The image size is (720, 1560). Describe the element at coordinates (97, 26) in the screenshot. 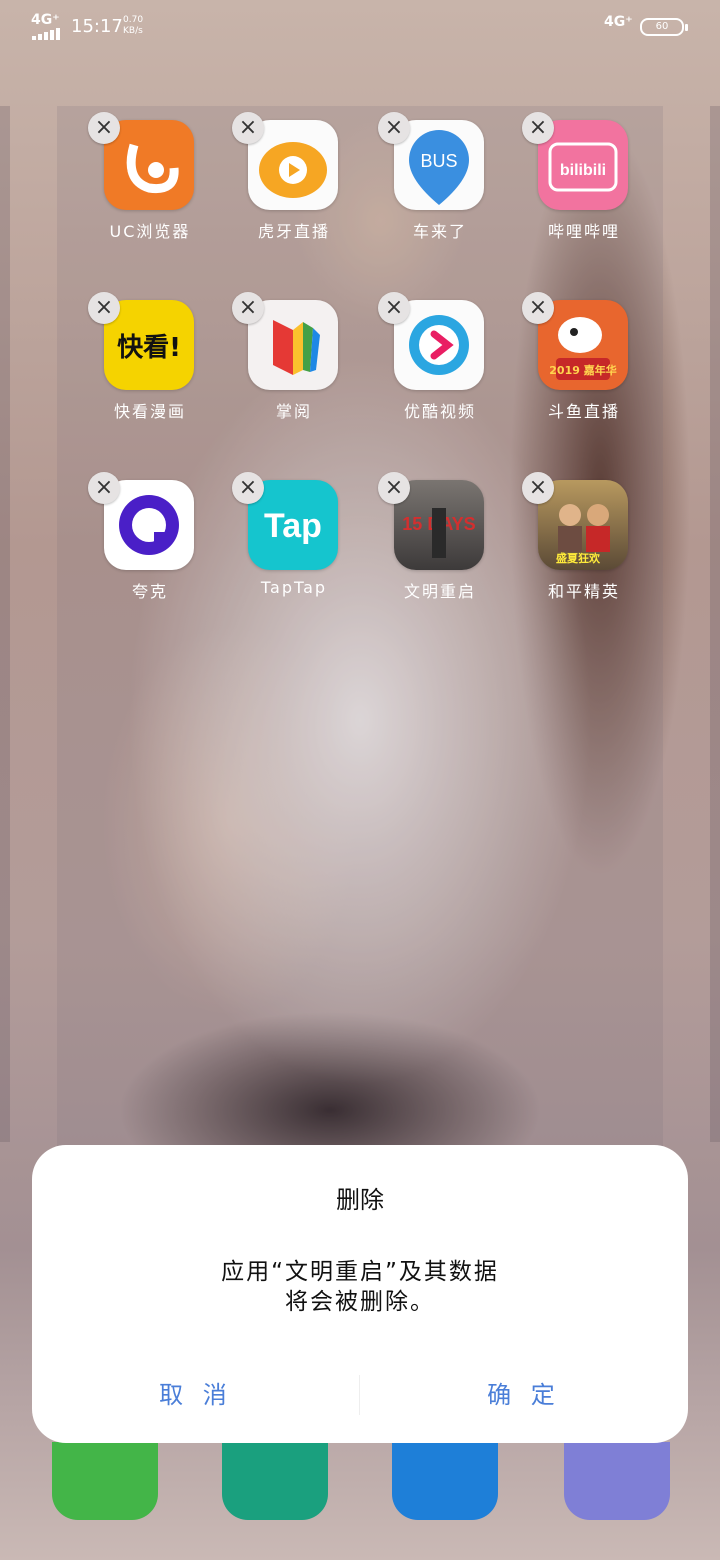

I see `clock: 15:17` at that location.